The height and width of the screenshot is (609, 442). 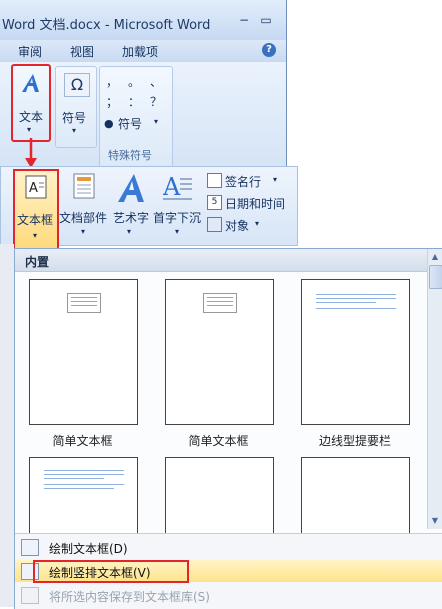 What do you see at coordinates (30, 547) in the screenshot?
I see `draw-textbox-icon` at bounding box center [30, 547].